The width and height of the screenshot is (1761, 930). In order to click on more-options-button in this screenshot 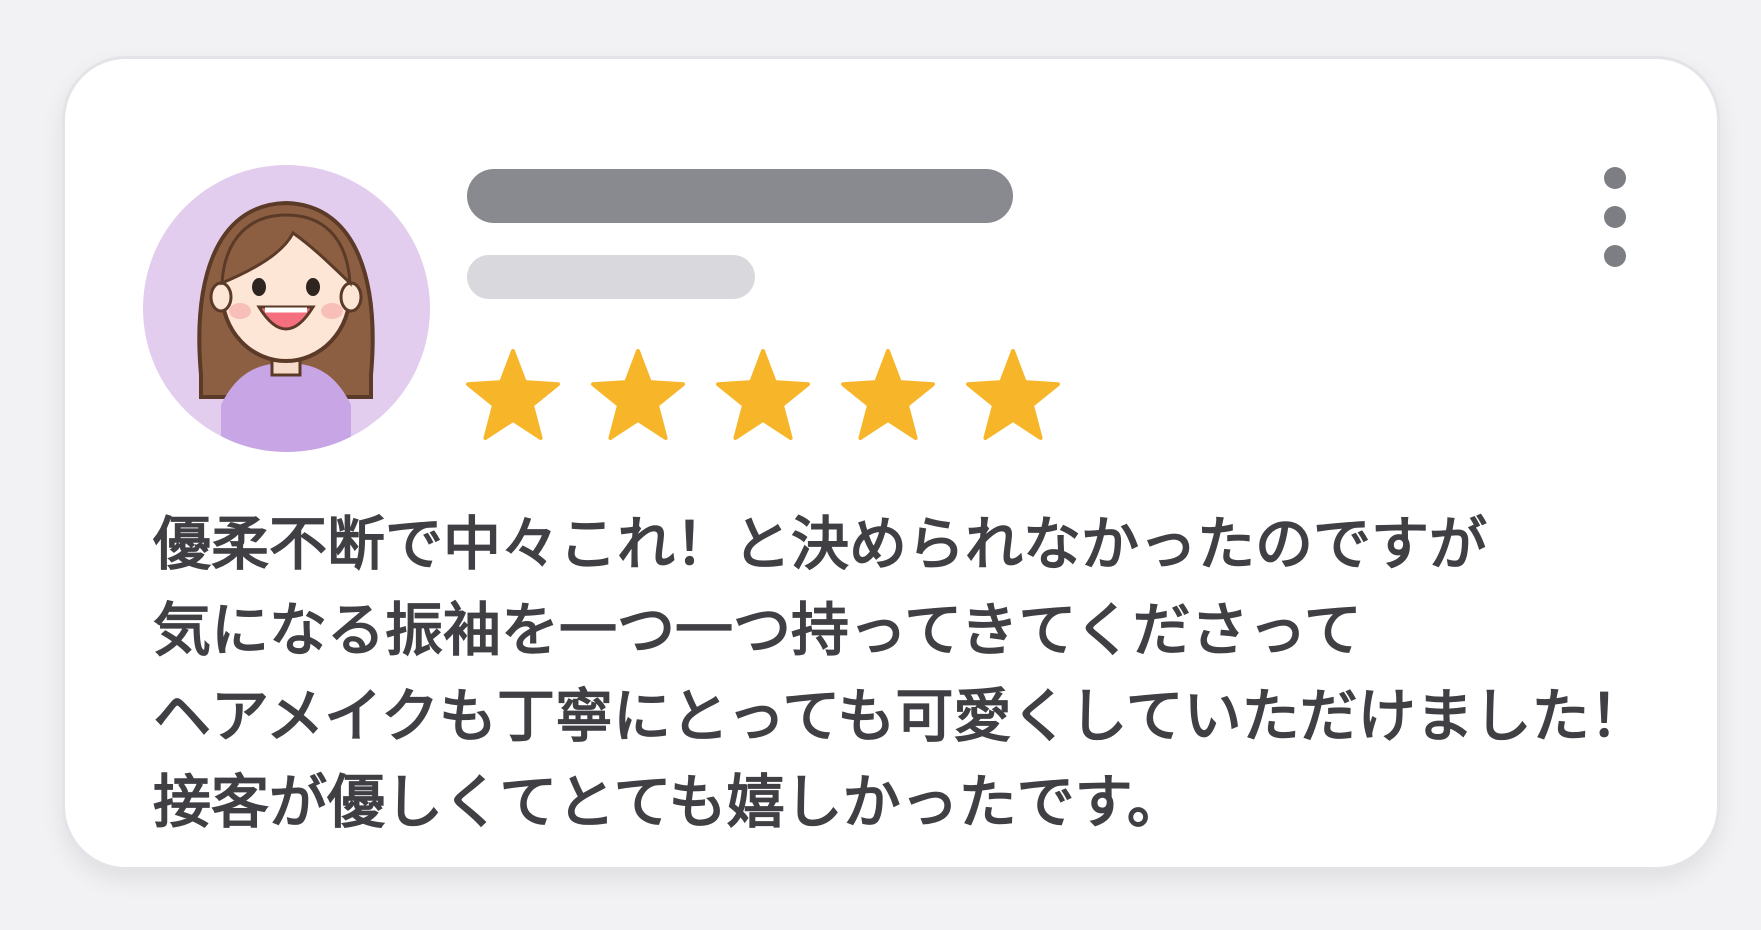, I will do `click(1615, 217)`.